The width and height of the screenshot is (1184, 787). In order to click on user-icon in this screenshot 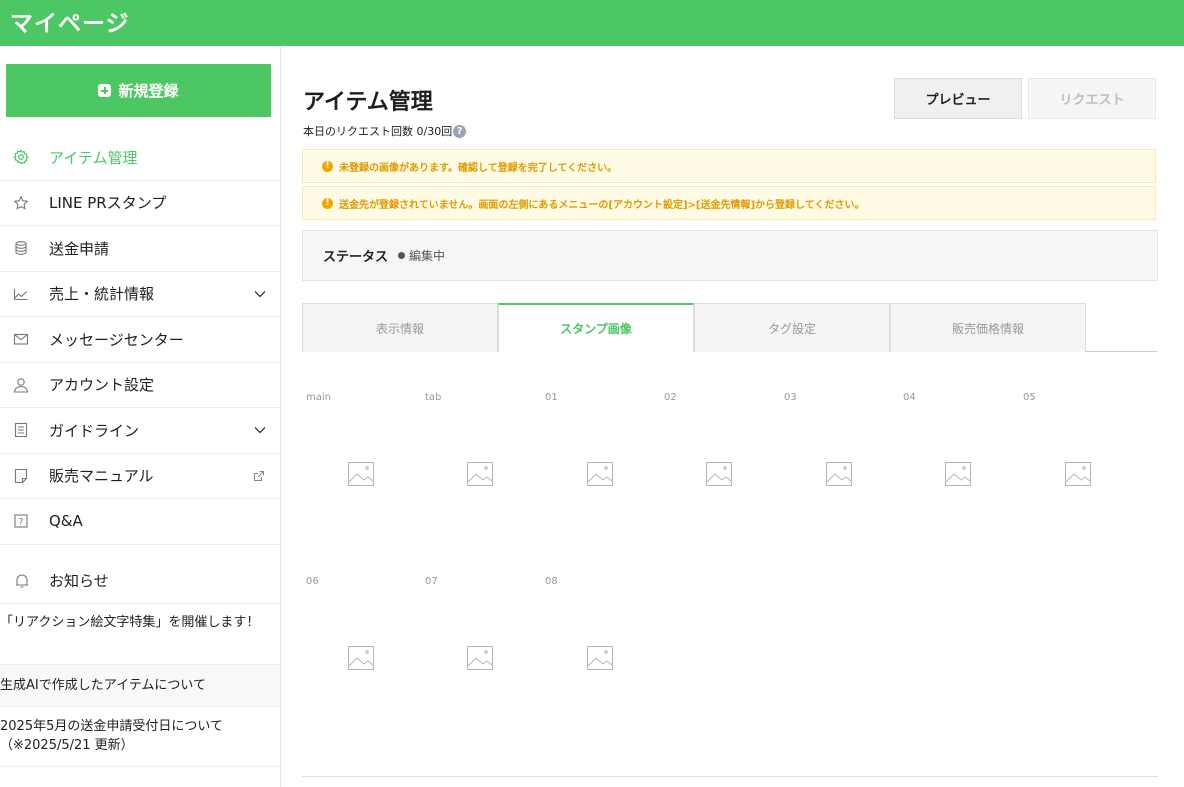, I will do `click(21, 385)`.